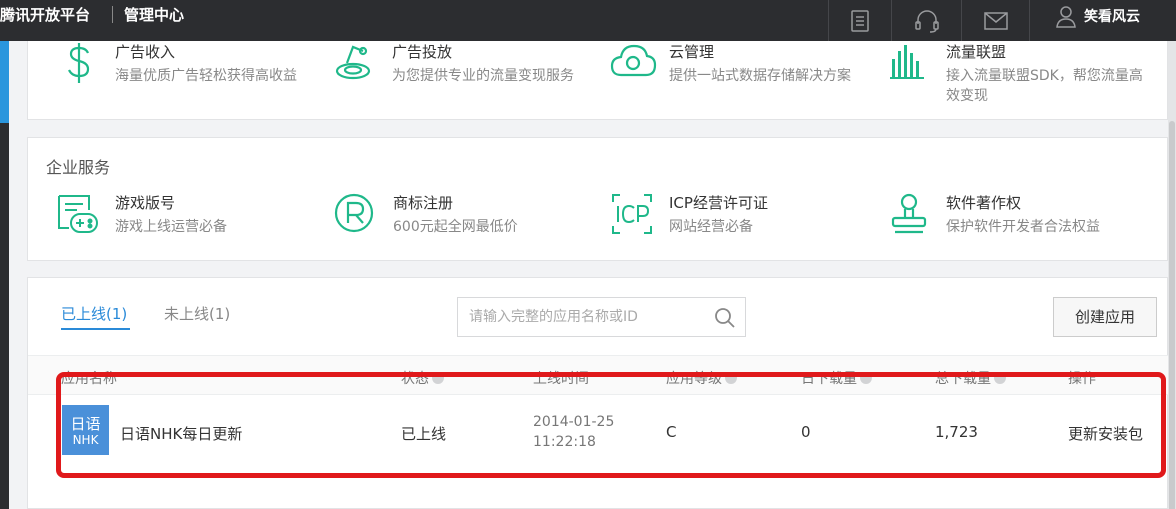  I want to click on dollar-icon, so click(79, 63).